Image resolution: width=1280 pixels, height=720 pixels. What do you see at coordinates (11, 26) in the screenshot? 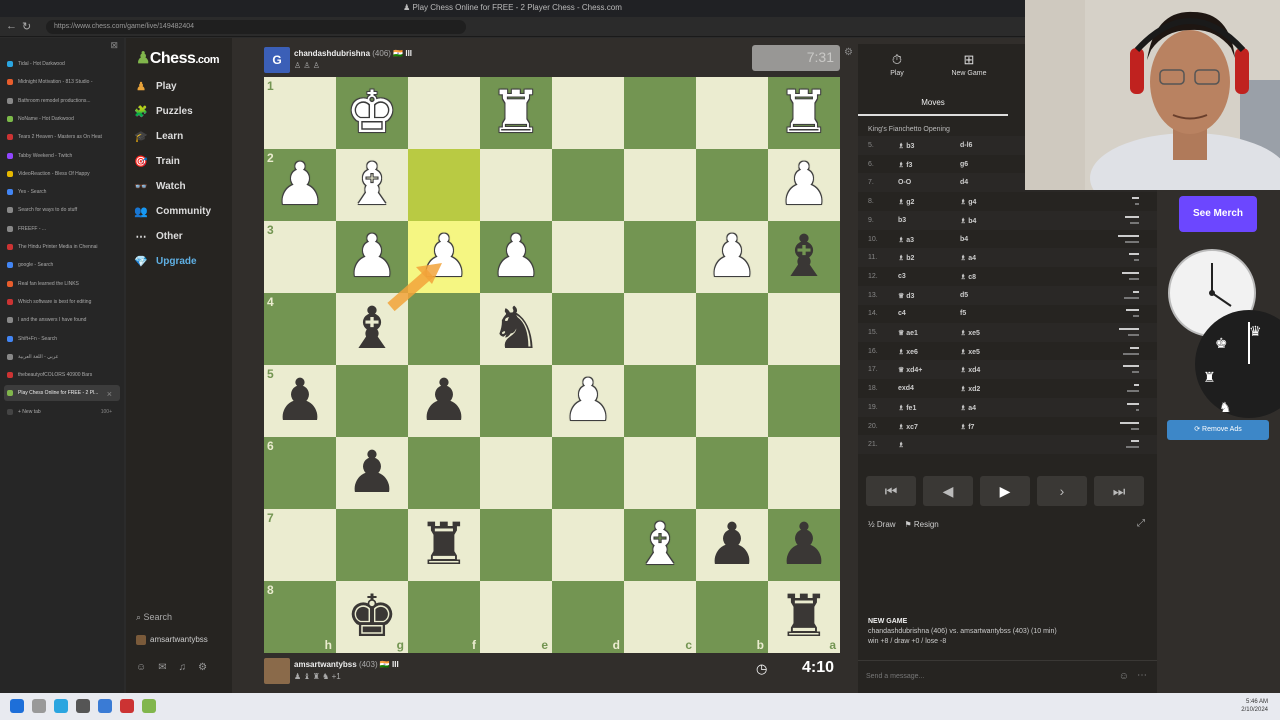
I see `back-icon: ←` at bounding box center [11, 26].